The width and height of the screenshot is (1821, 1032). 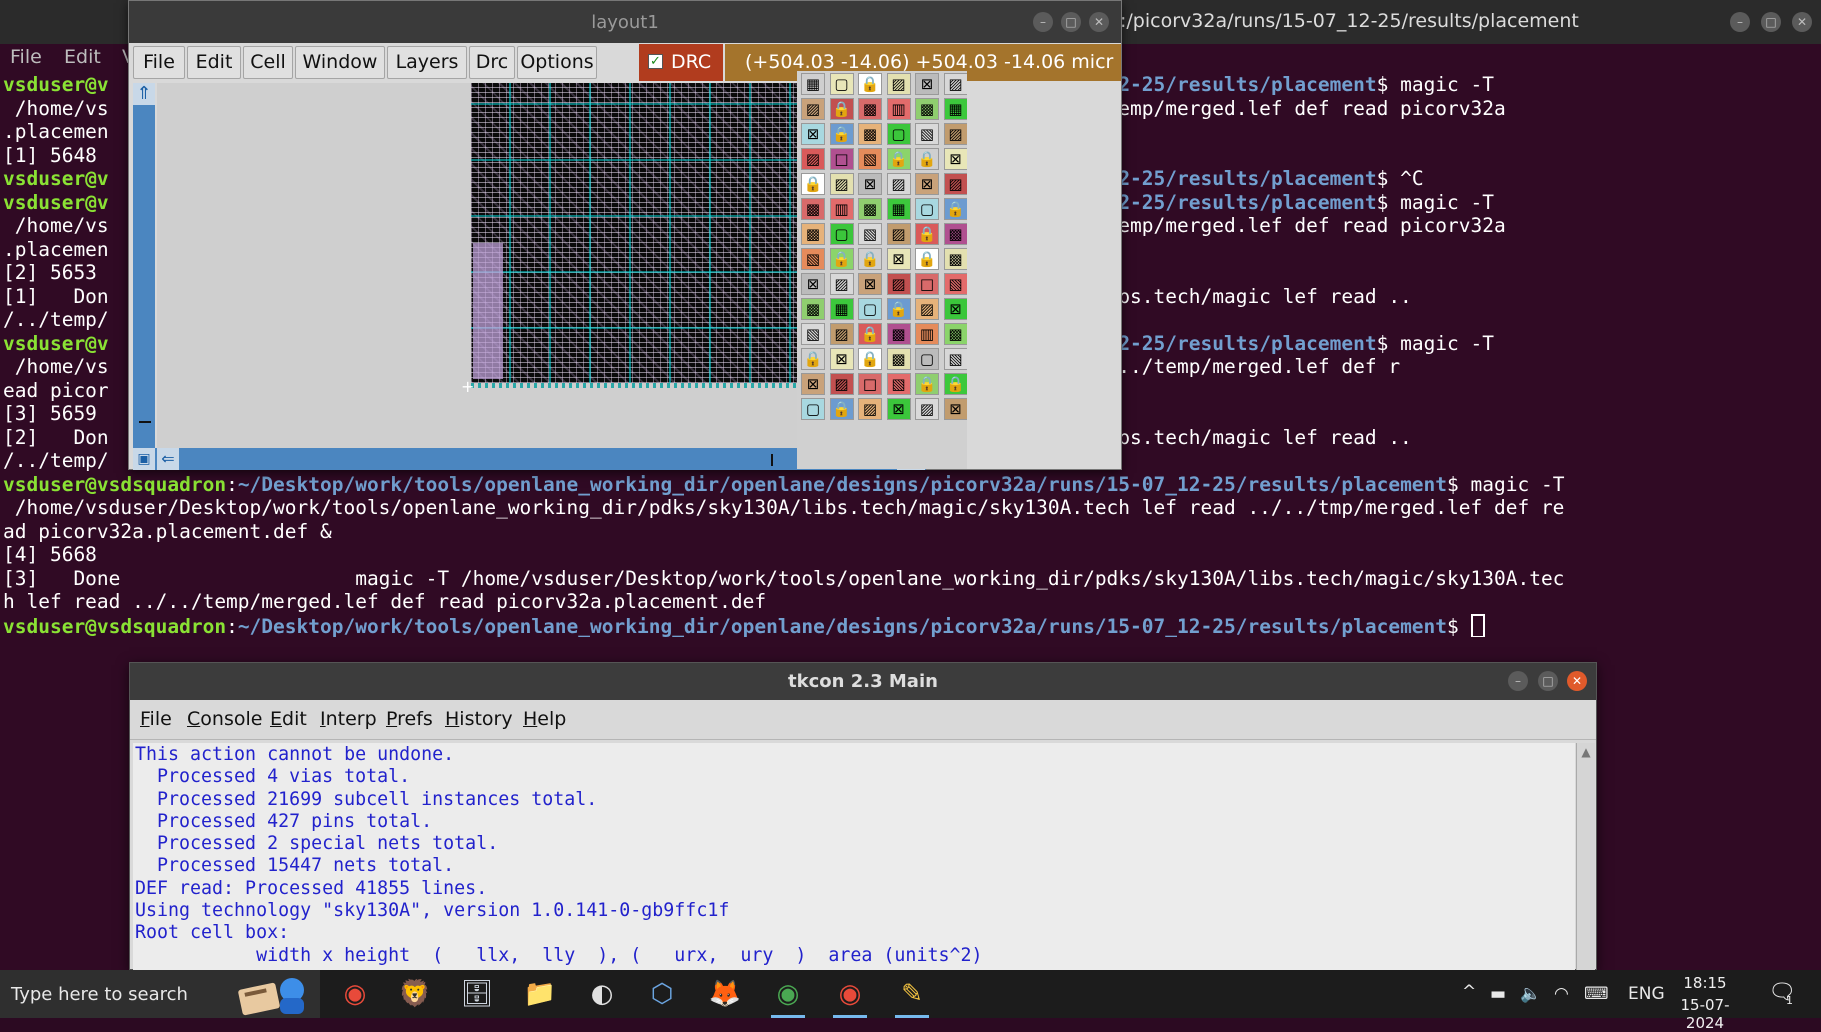 I want to click on tkcon-titlebar: tkcon 2.3 Main – □ ✕, so click(x=863, y=681).